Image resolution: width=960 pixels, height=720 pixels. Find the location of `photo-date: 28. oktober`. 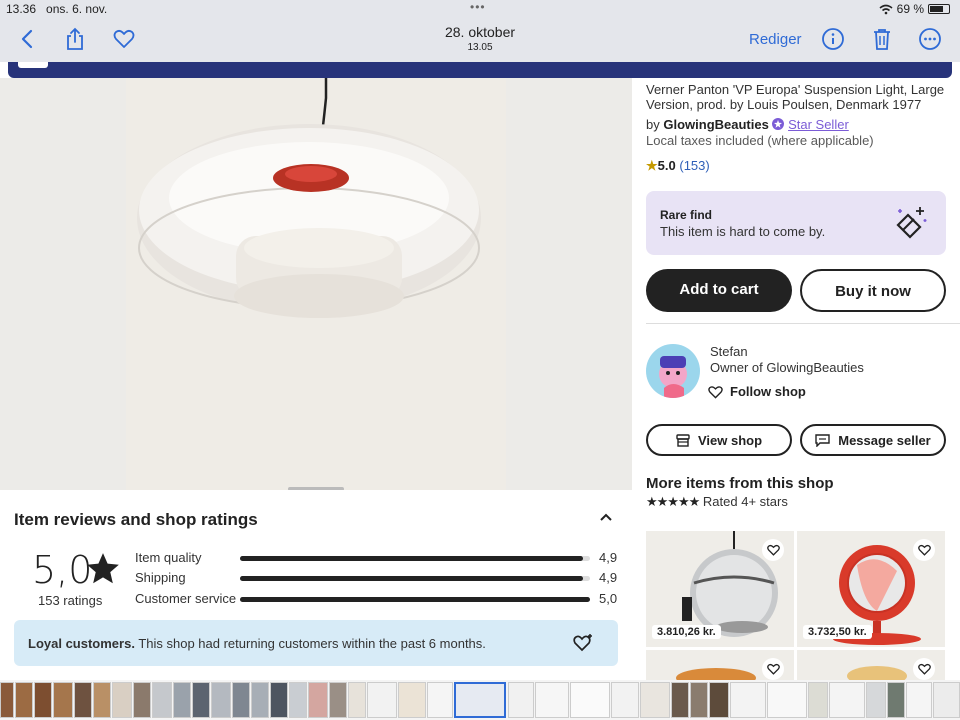

photo-date: 28. oktober is located at coordinates (480, 32).